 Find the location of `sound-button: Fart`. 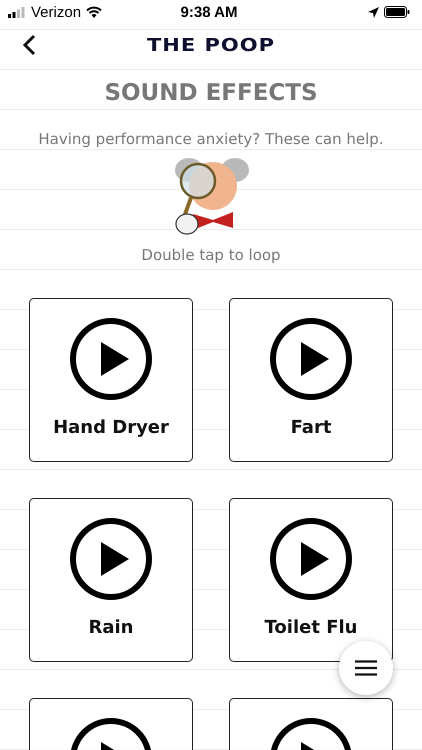

sound-button: Fart is located at coordinates (311, 380).